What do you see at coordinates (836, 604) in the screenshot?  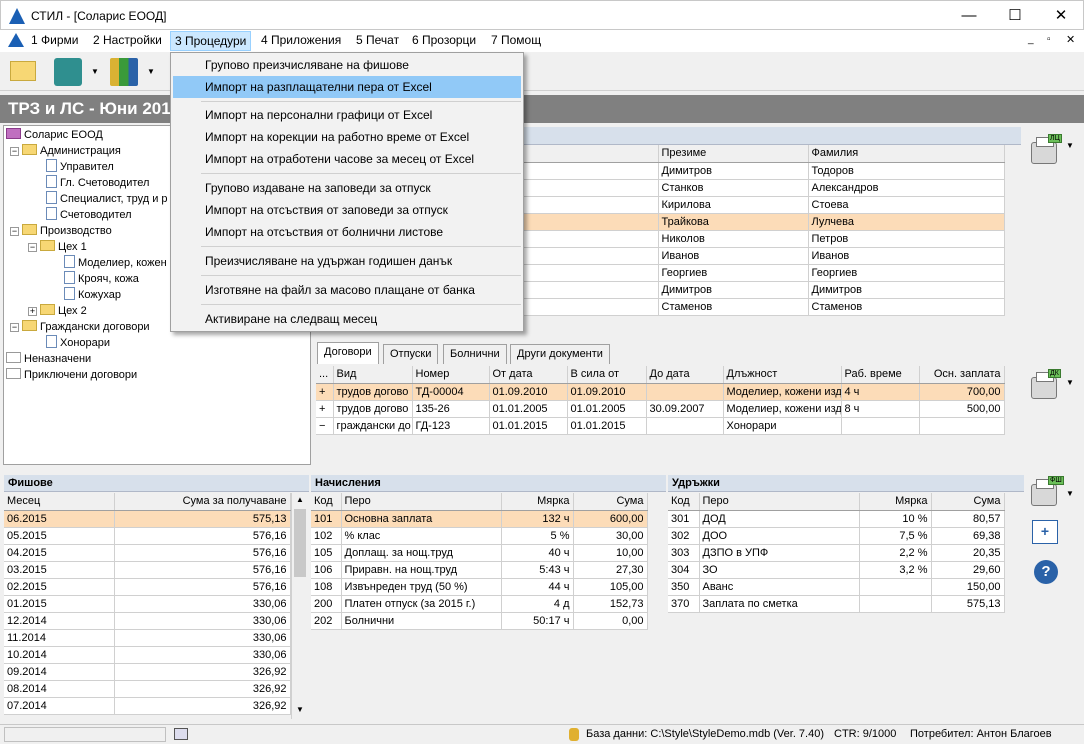 I see `table-row: 370 Заплата по сметка 575,13` at bounding box center [836, 604].